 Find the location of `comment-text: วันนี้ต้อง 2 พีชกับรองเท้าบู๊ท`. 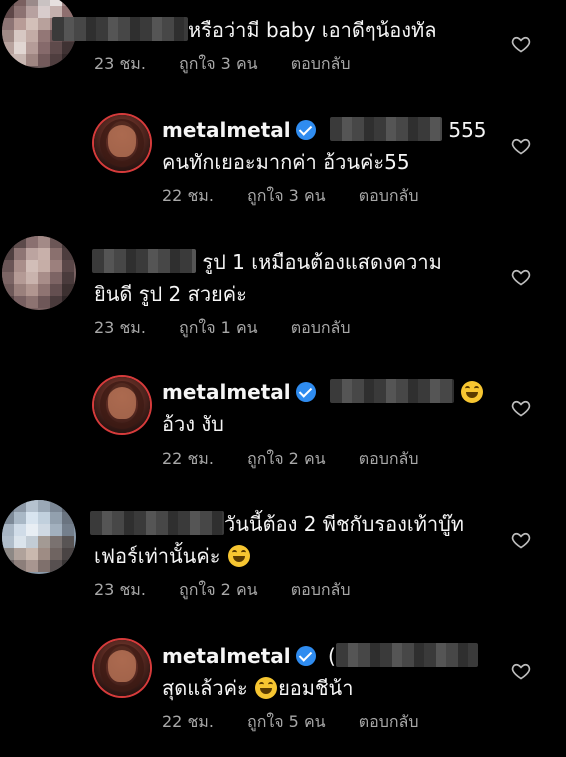

comment-text: วันนี้ต้อง 2 พีชกับรองเท้าบู๊ท is located at coordinates (277, 524).